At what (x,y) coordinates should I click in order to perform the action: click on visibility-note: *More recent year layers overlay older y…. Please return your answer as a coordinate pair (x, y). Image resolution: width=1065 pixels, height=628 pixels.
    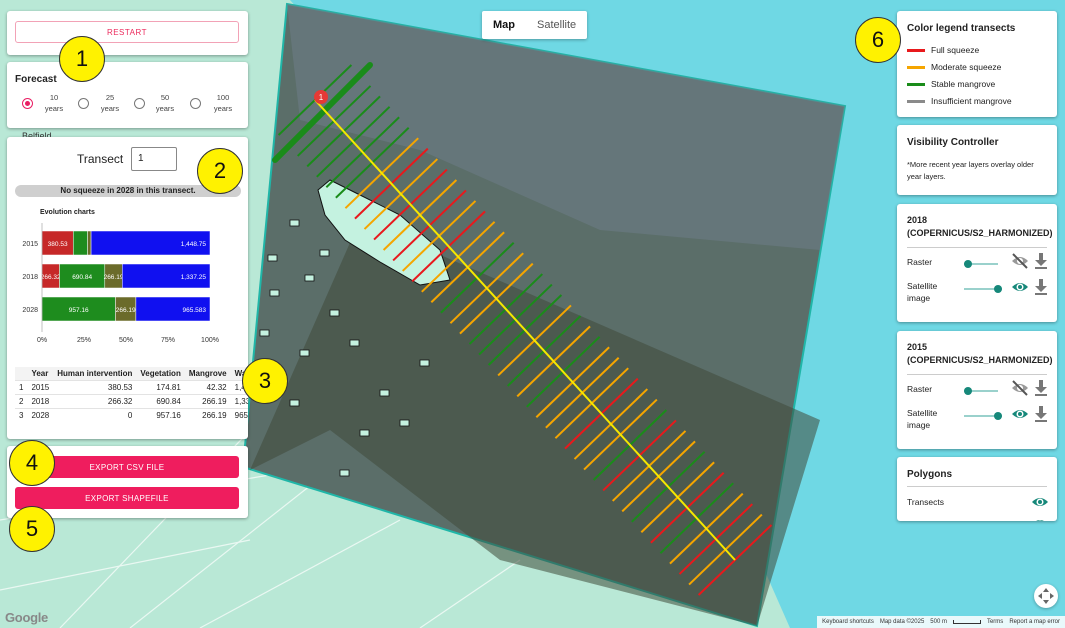
    Looking at the image, I should click on (970, 170).